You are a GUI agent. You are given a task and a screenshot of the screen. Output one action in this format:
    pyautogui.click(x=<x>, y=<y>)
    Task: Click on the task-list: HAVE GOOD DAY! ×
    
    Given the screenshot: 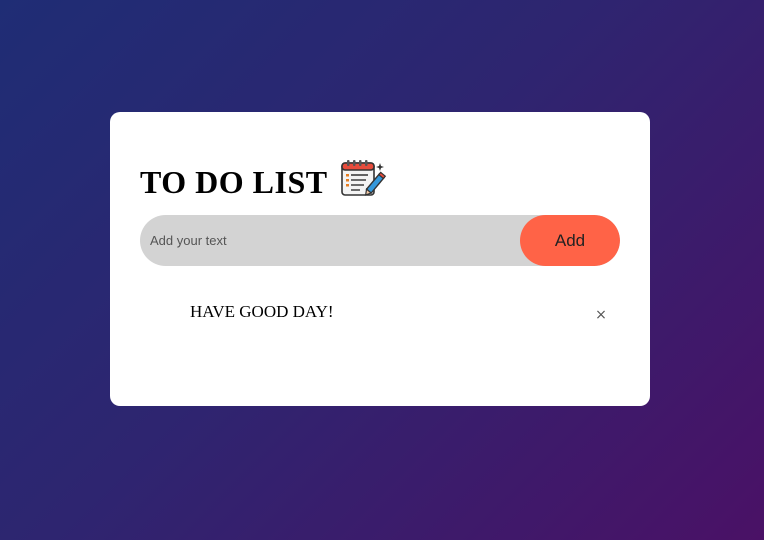 What is the action you would take?
    pyautogui.click(x=380, y=312)
    